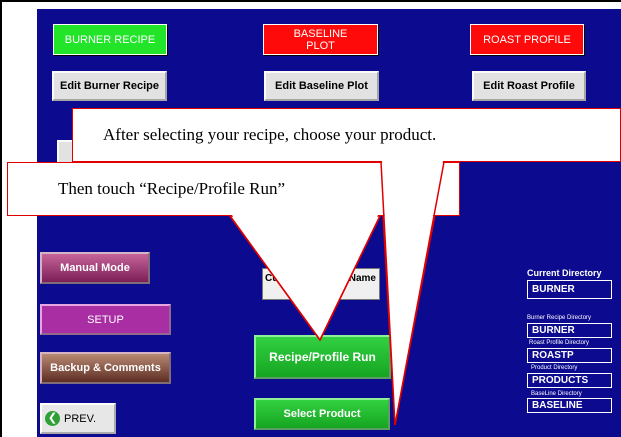  Describe the element at coordinates (412, 291) in the screenshot. I see `top-tail-fill` at that location.